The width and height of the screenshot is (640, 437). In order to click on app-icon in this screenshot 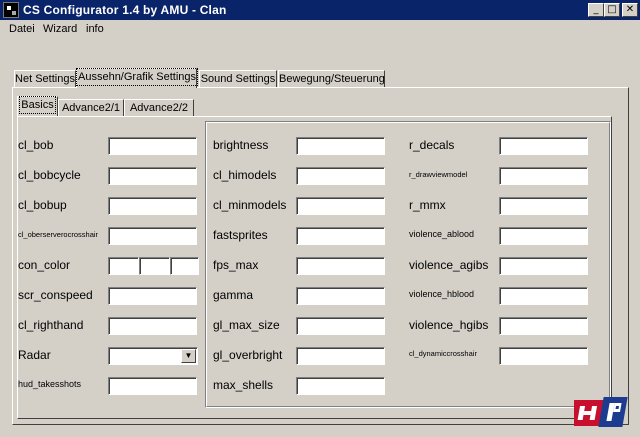, I will do `click(11, 10)`.